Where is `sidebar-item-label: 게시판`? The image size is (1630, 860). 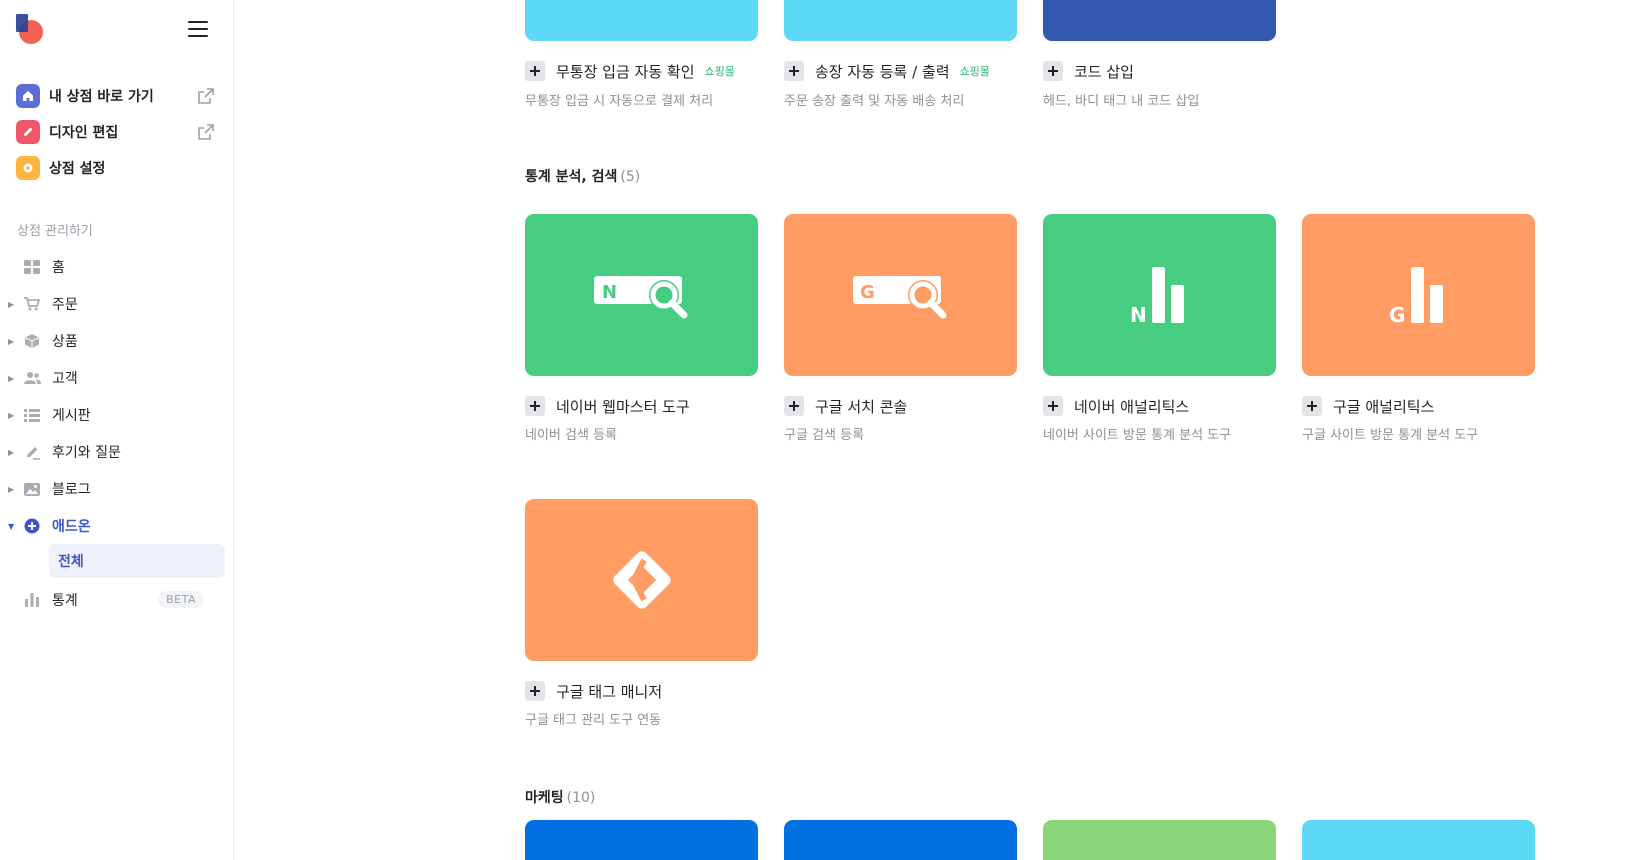
sidebar-item-label: 게시판 is located at coordinates (71, 416).